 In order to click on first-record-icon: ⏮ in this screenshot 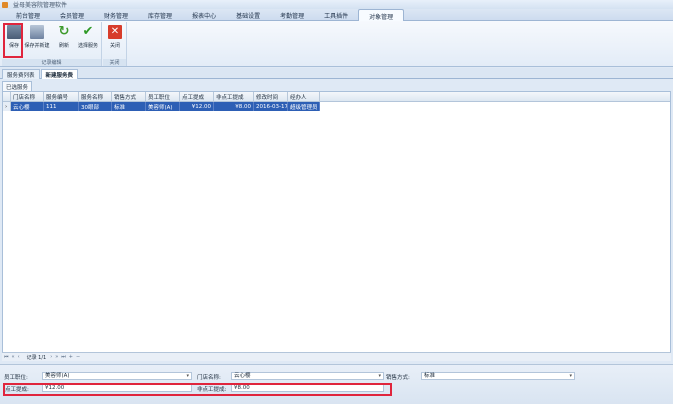, I will do `click(6, 357)`.